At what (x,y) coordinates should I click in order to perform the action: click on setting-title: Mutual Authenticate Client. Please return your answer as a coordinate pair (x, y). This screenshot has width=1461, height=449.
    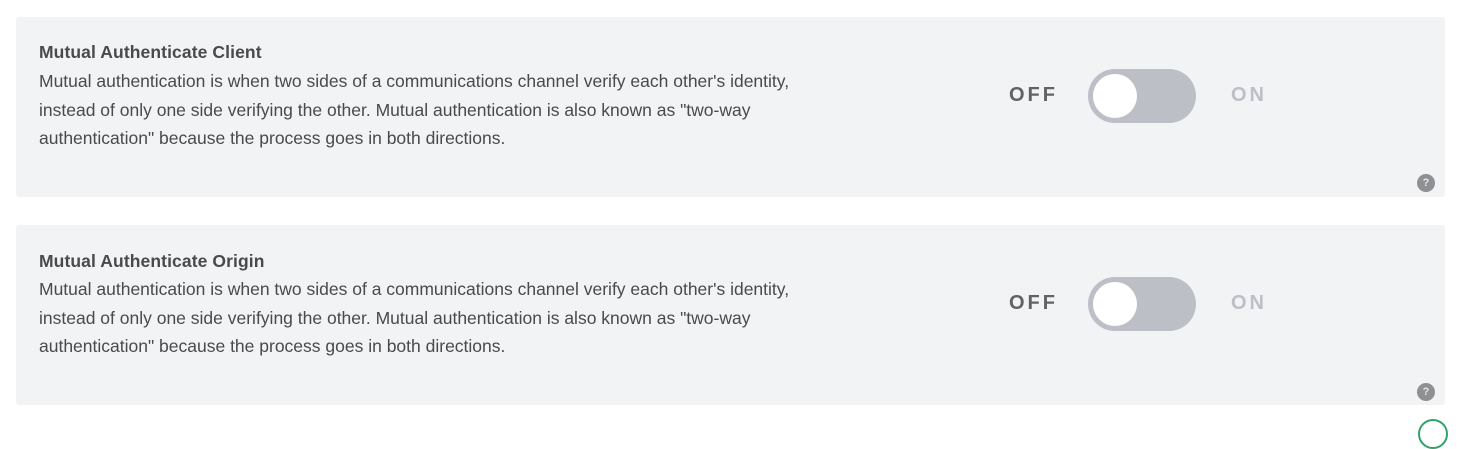
    Looking at the image, I should click on (150, 52).